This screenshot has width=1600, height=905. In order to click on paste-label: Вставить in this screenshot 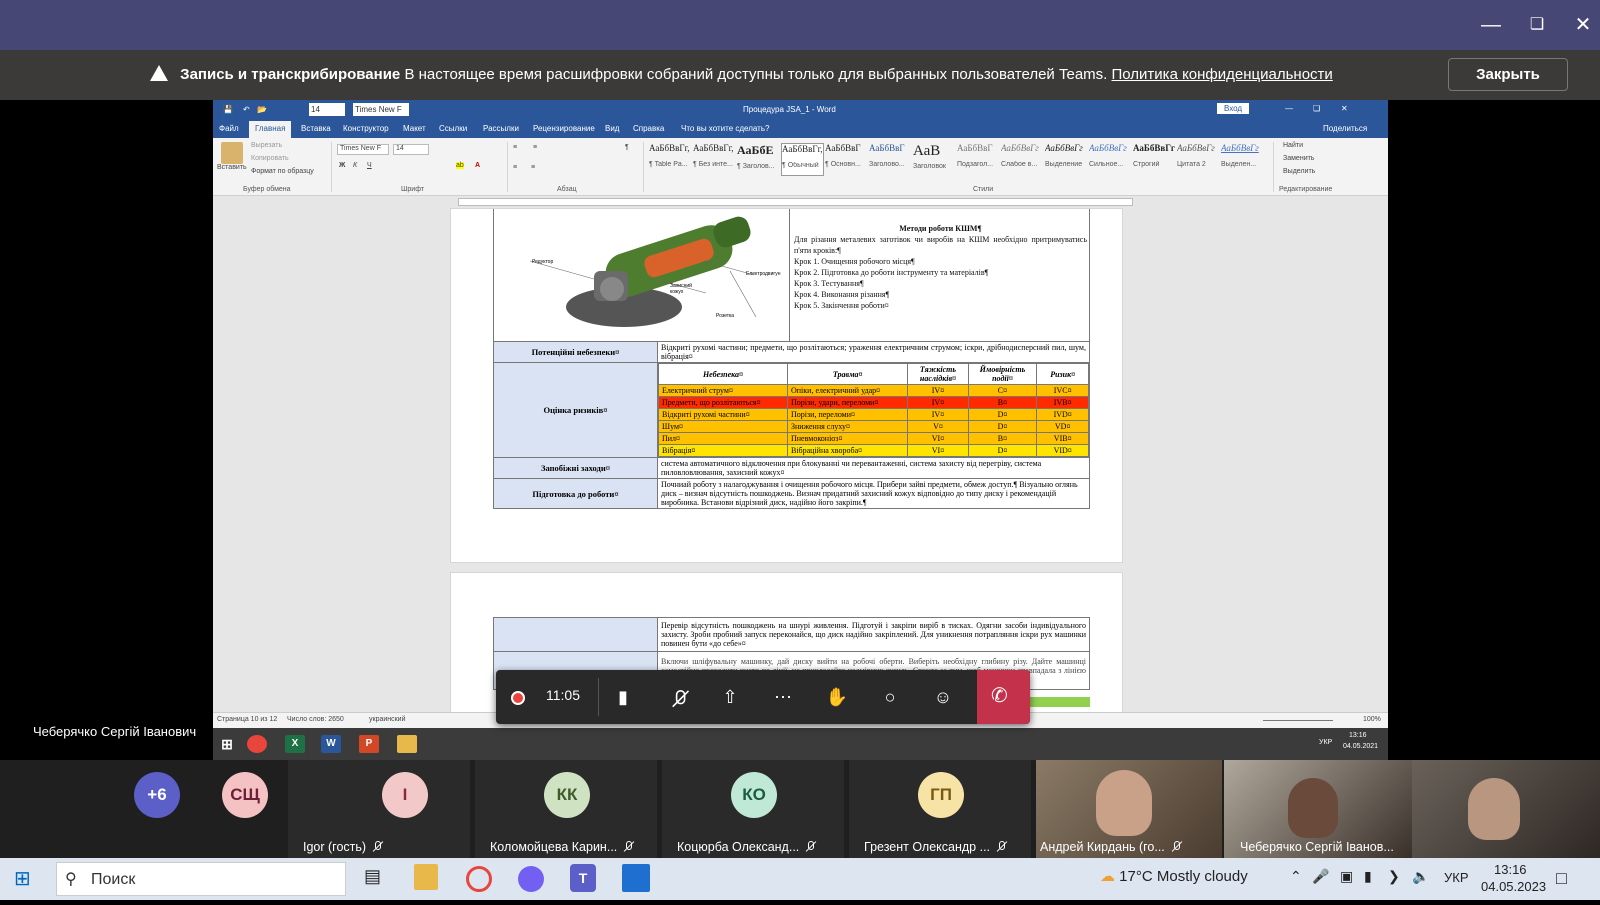, I will do `click(232, 167)`.